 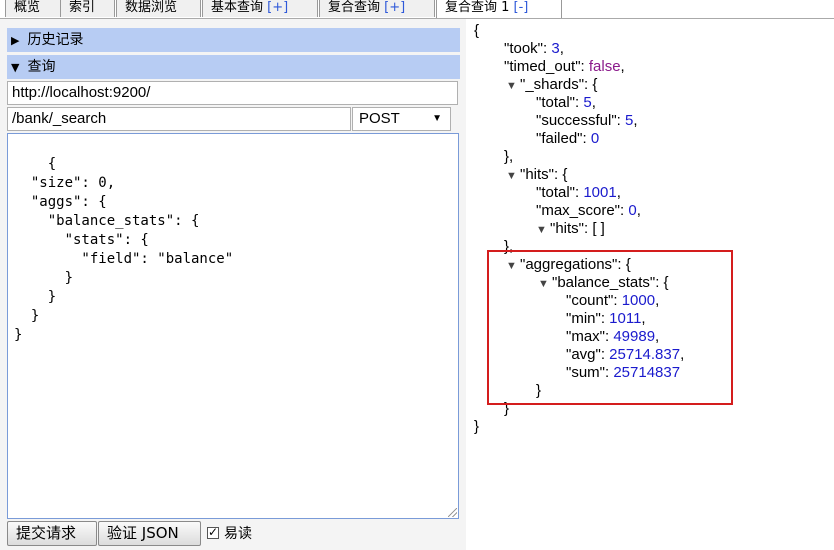 I want to click on history-label: 历史记录, so click(x=55, y=40).